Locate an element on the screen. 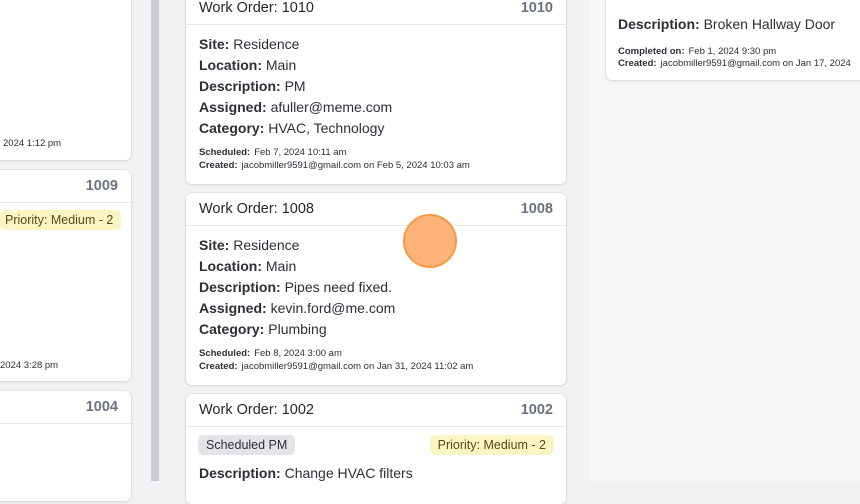 Image resolution: width=860 pixels, height=504 pixels. assigned-row: Assigned: afuller@meme.com is located at coordinates (376, 107).